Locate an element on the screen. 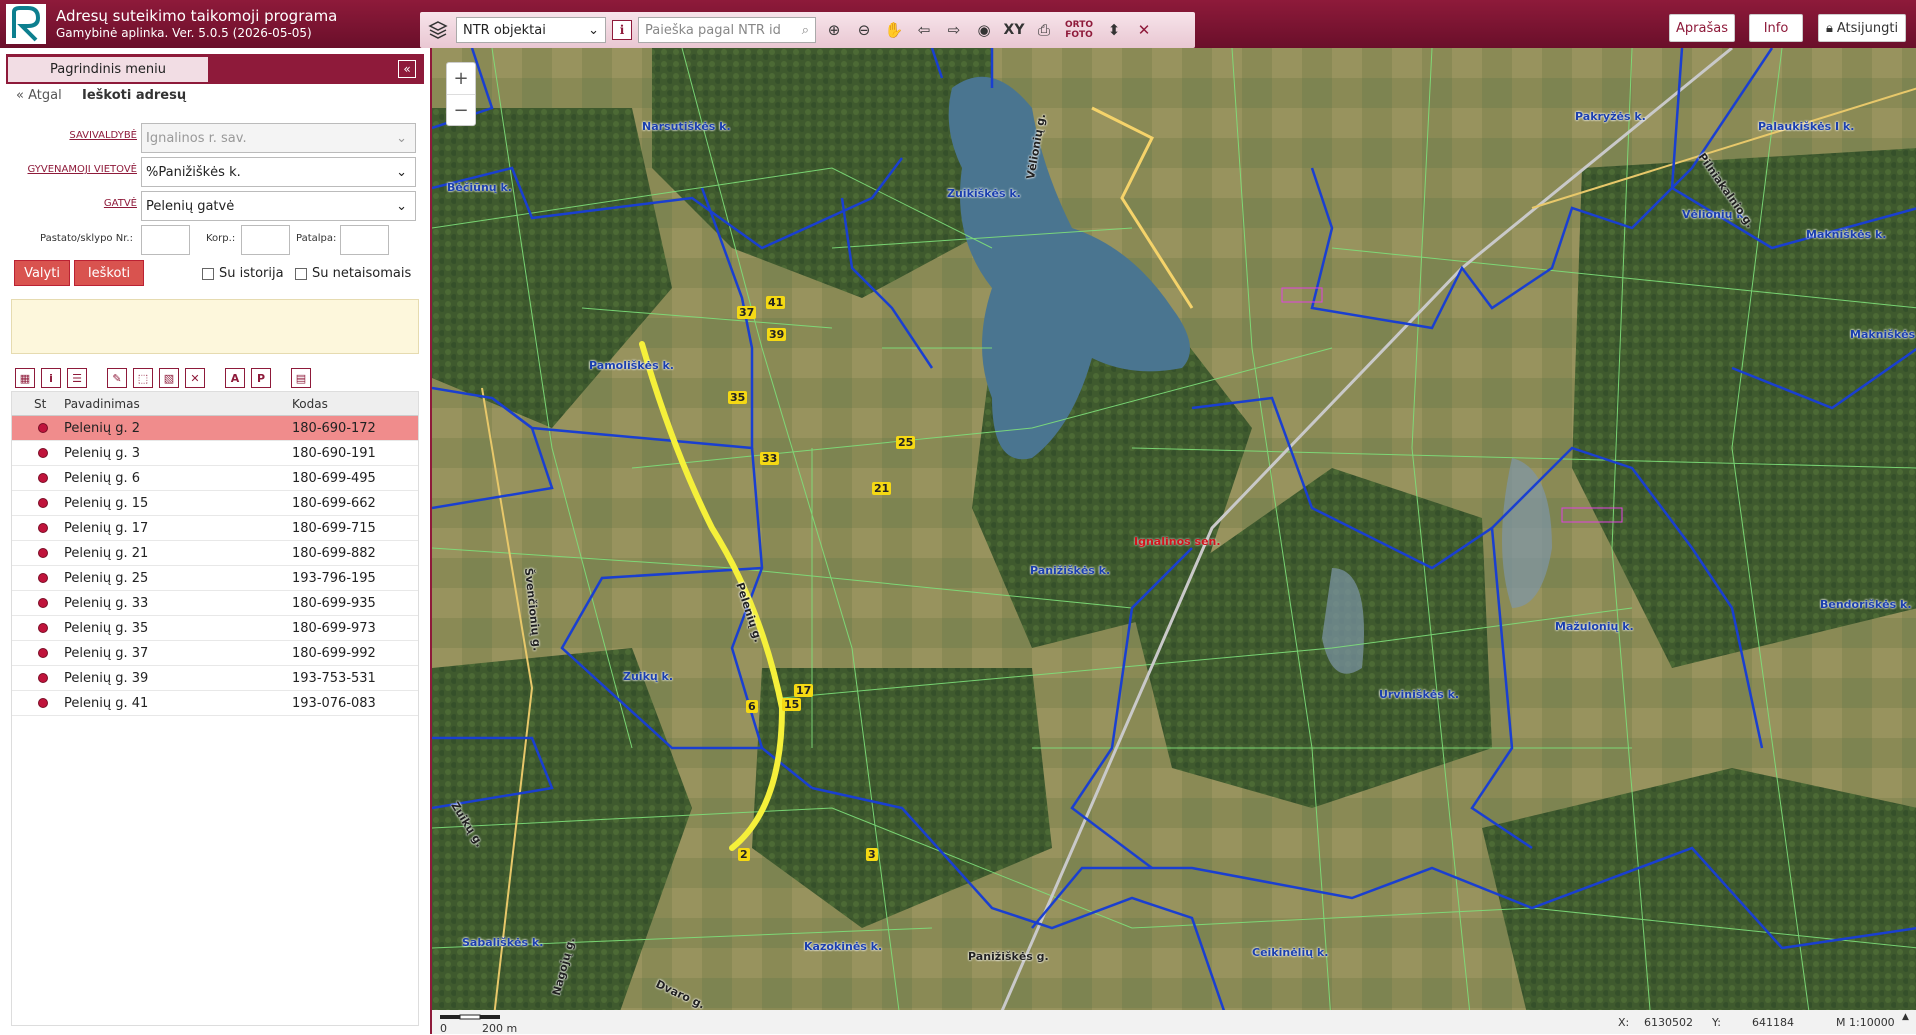 The width and height of the screenshot is (1916, 1035). north-arrow-icon: ⬍ is located at coordinates (1114, 30).